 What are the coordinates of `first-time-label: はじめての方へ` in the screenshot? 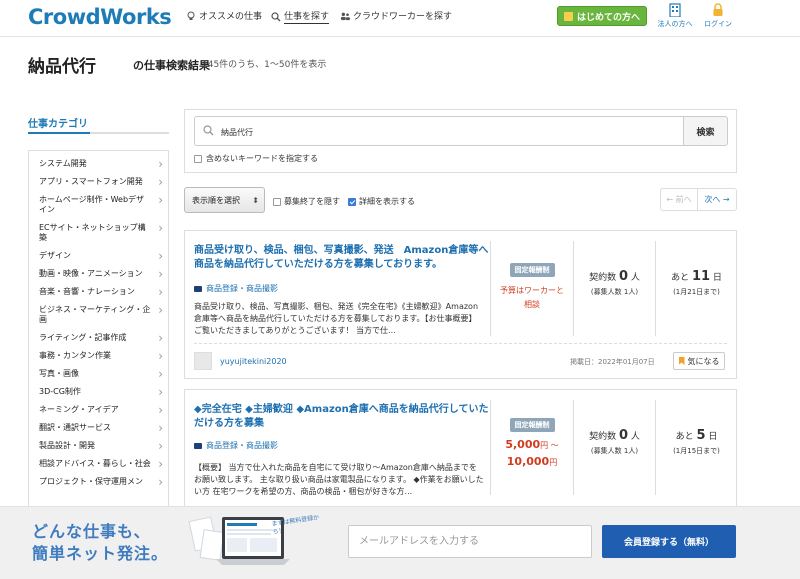 It's located at (608, 17).